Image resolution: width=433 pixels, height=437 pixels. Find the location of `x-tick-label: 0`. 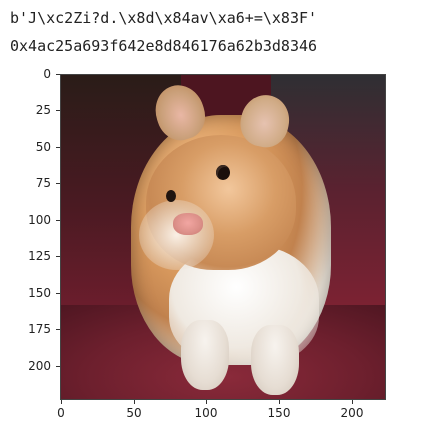

x-tick-label: 0 is located at coordinates (61, 413).